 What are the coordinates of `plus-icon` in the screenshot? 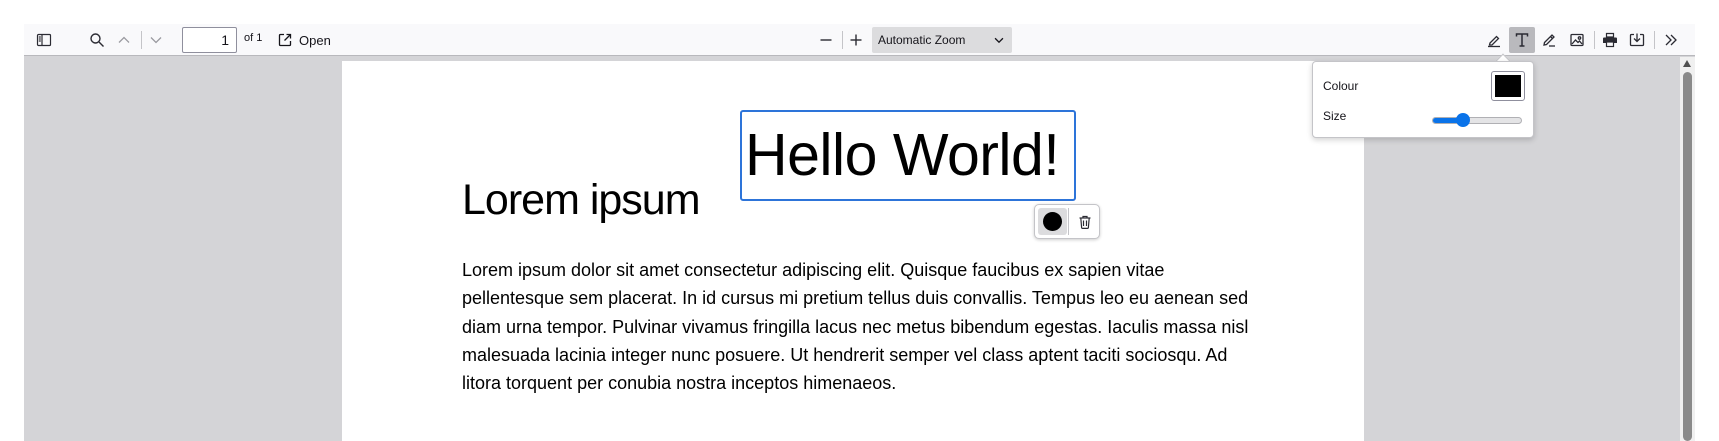 It's located at (856, 40).